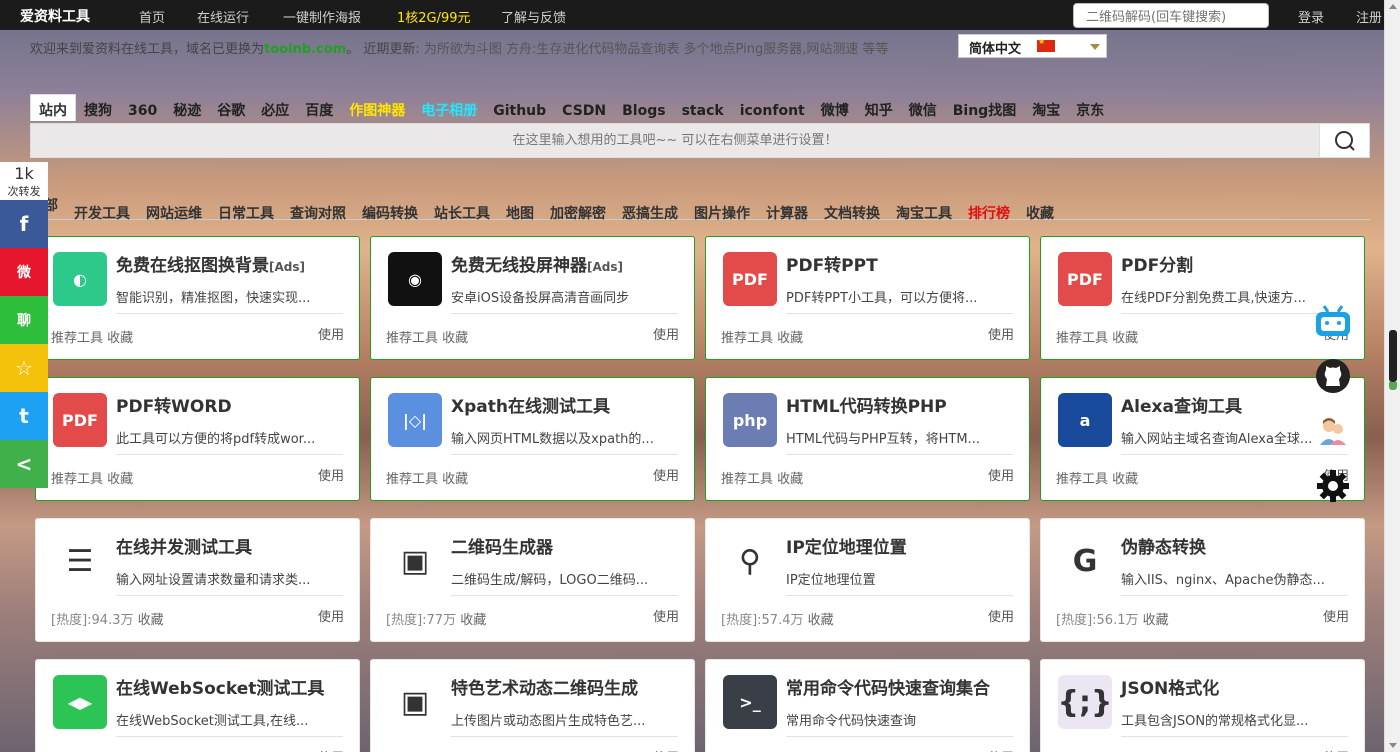  I want to click on engine-tab: Bing找图, so click(984, 108).